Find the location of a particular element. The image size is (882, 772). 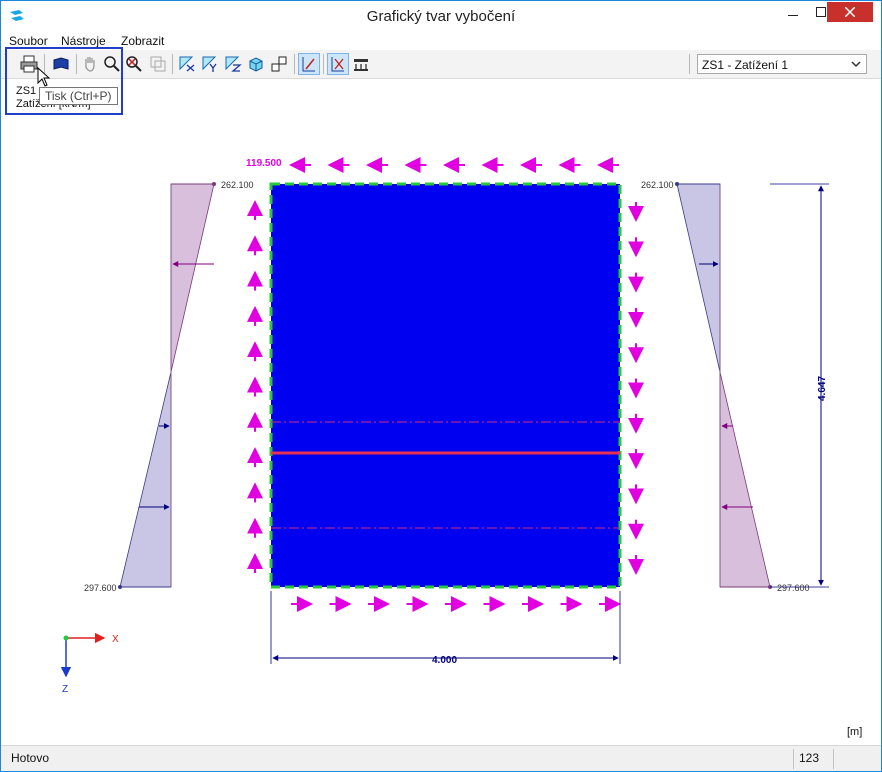

view-x-icon is located at coordinates (187, 64).